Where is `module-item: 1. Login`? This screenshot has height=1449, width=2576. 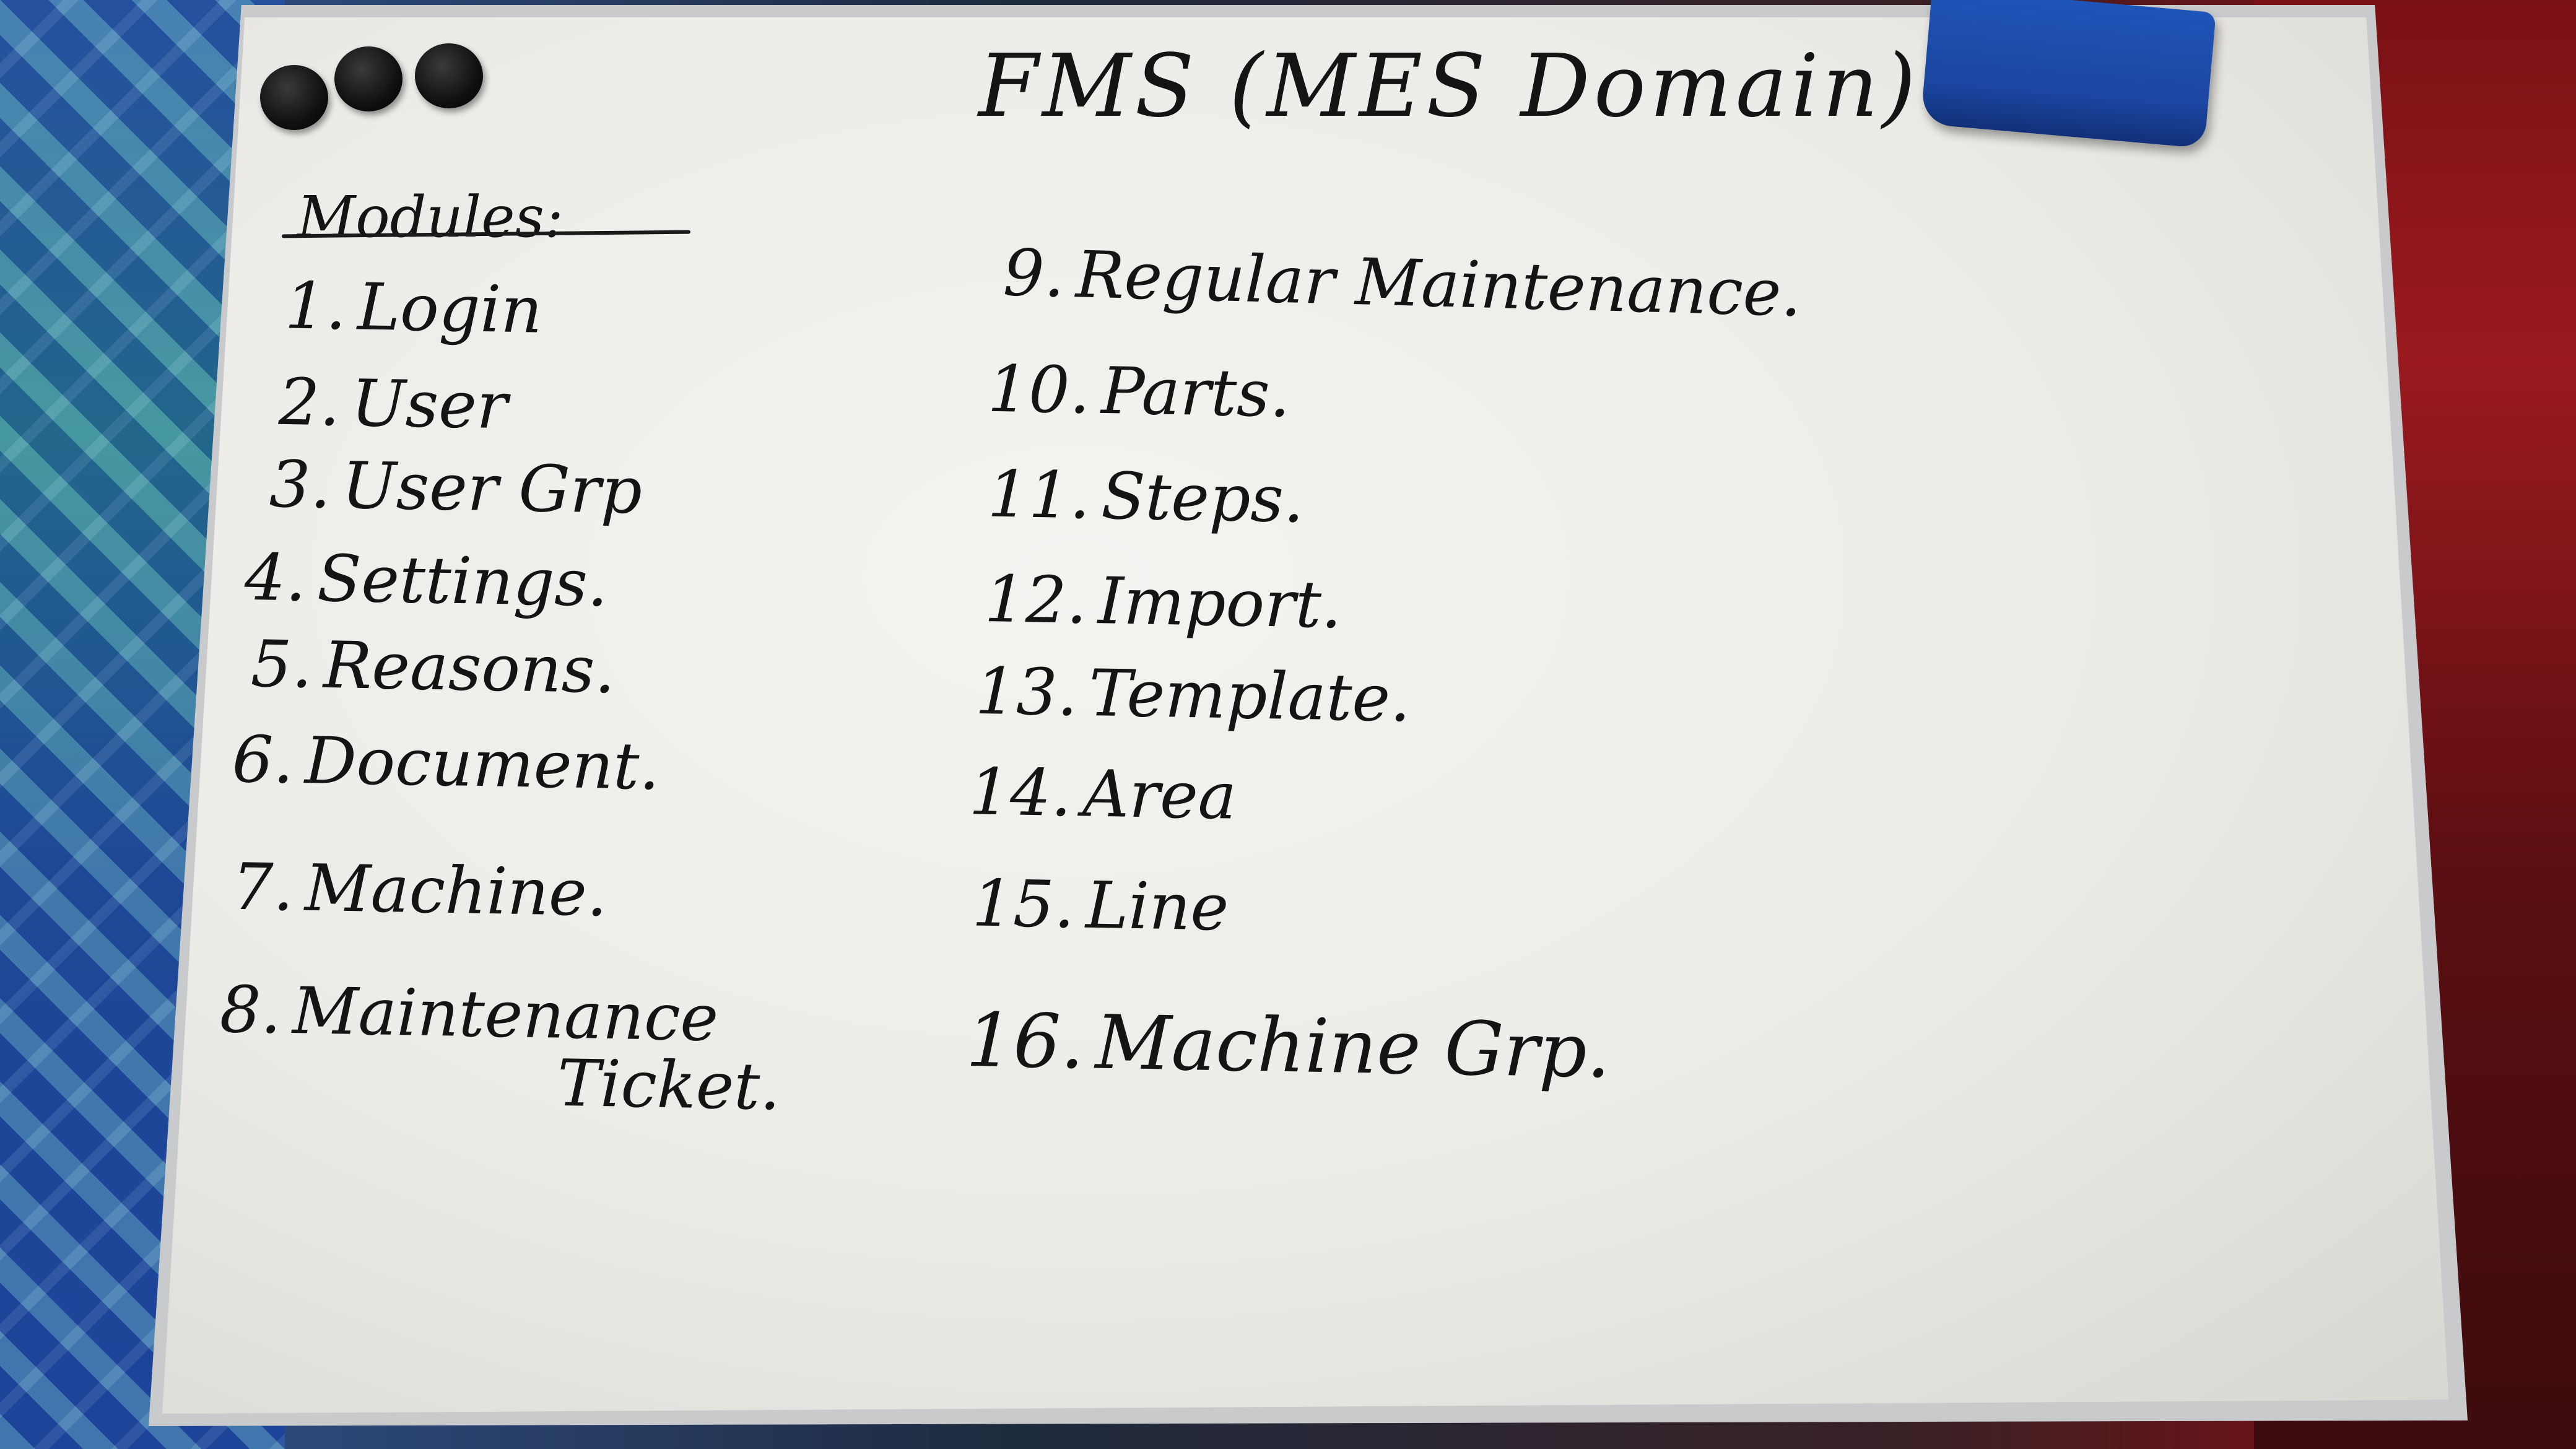 module-item: 1. Login is located at coordinates (413, 307).